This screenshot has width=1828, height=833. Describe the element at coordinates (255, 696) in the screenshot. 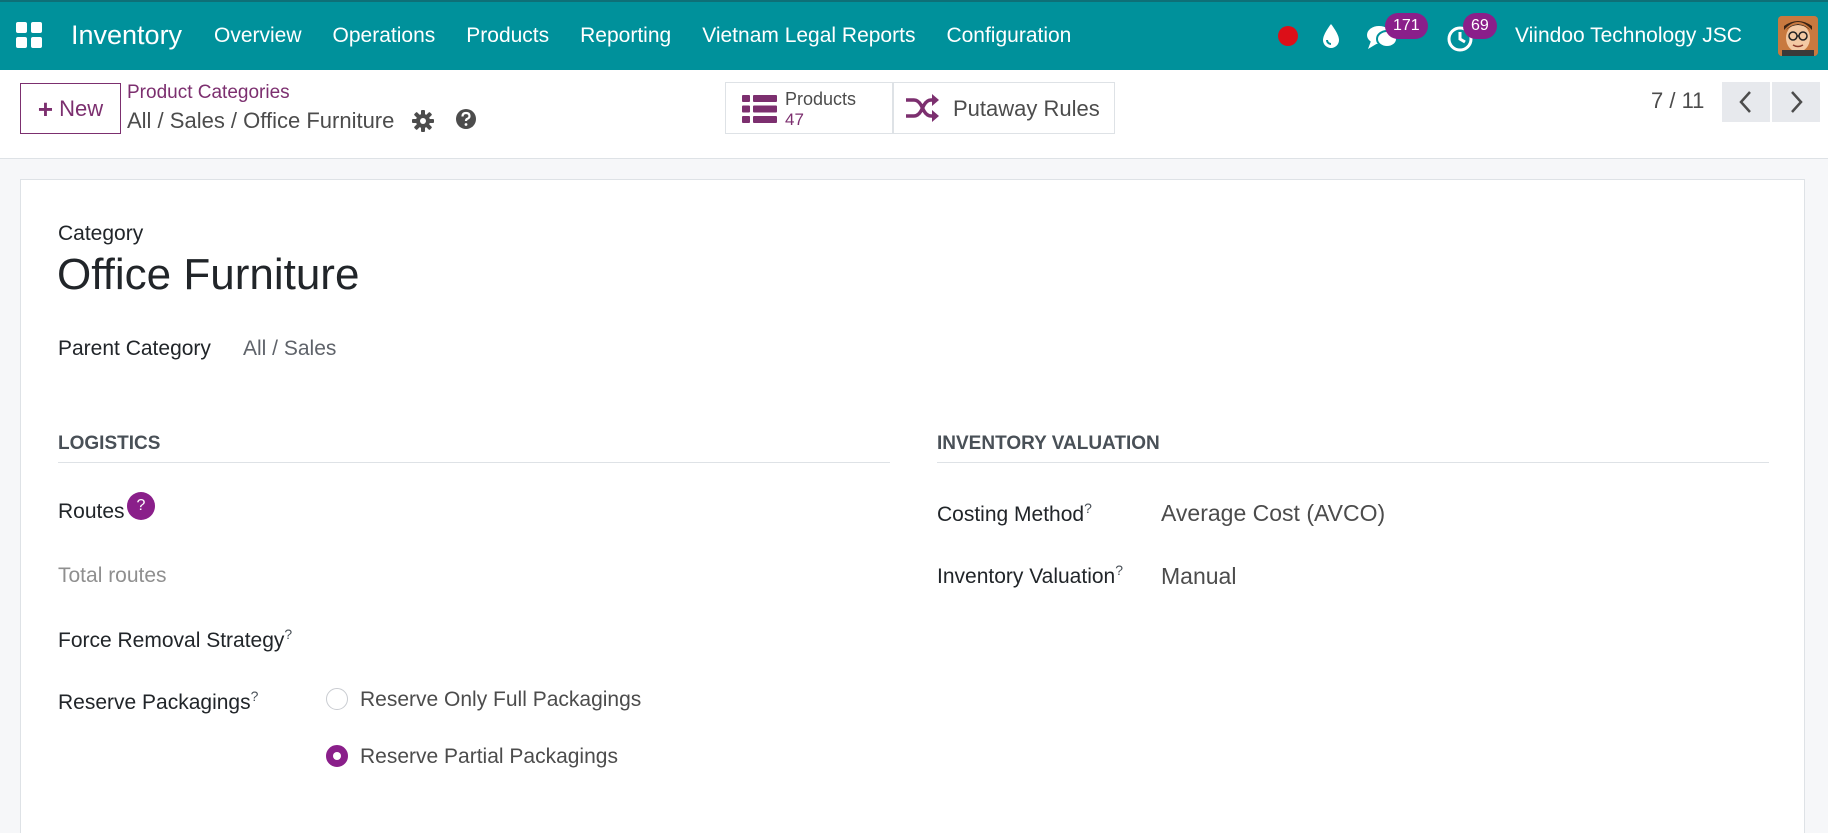

I see `reserve-packagings-help-mark: ?` at that location.